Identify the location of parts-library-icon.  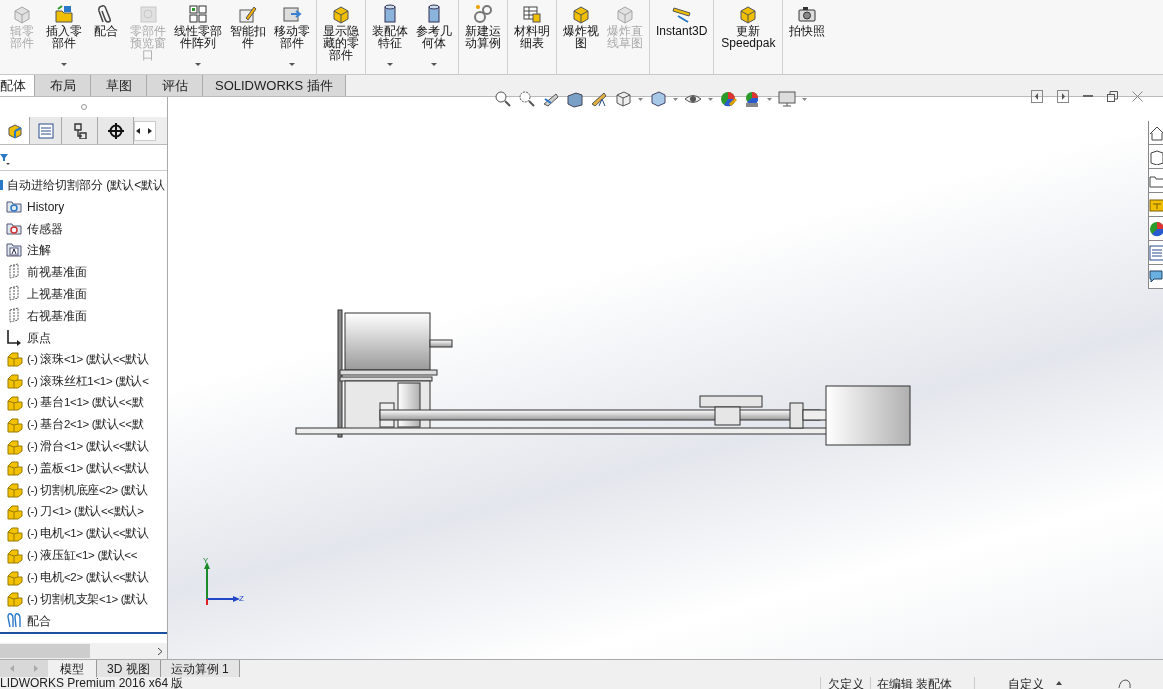
(1156, 156).